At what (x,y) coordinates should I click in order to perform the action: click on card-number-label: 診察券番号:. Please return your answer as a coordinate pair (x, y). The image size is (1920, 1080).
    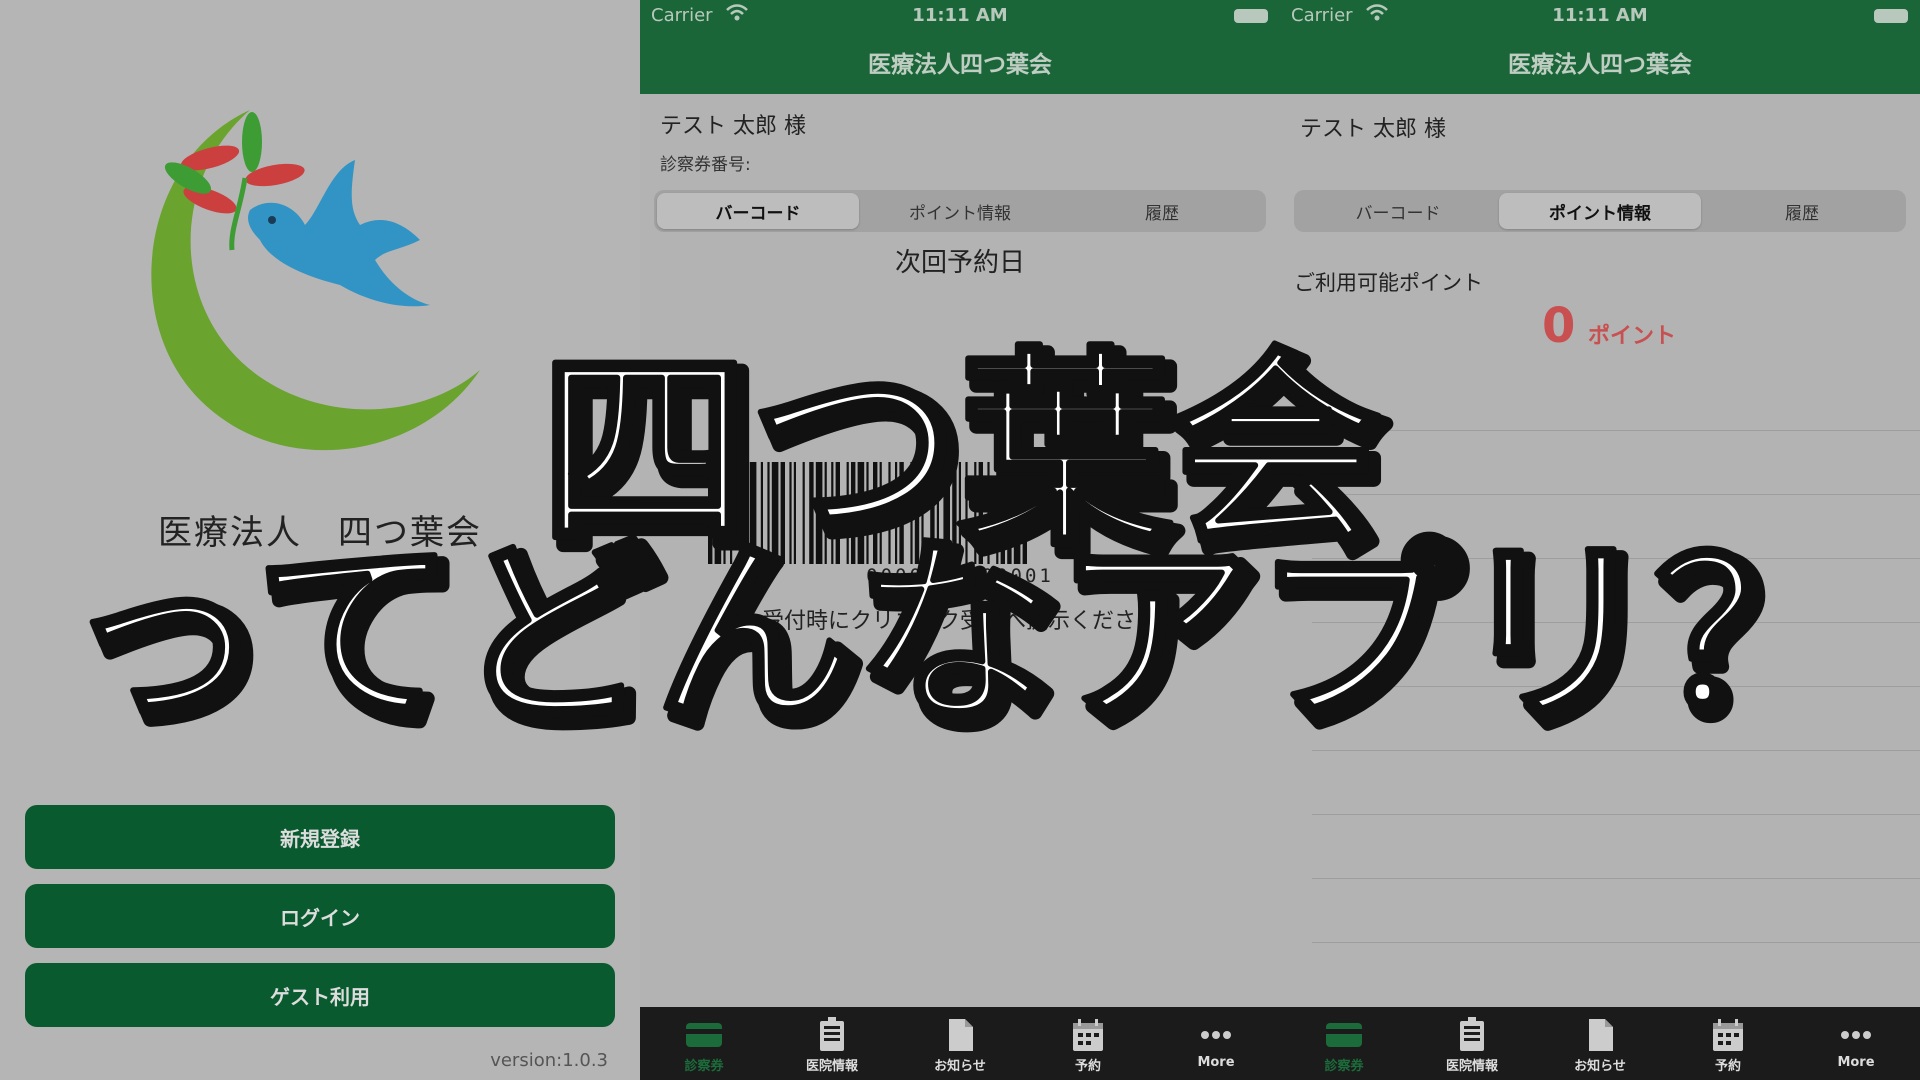
    Looking at the image, I should click on (705, 165).